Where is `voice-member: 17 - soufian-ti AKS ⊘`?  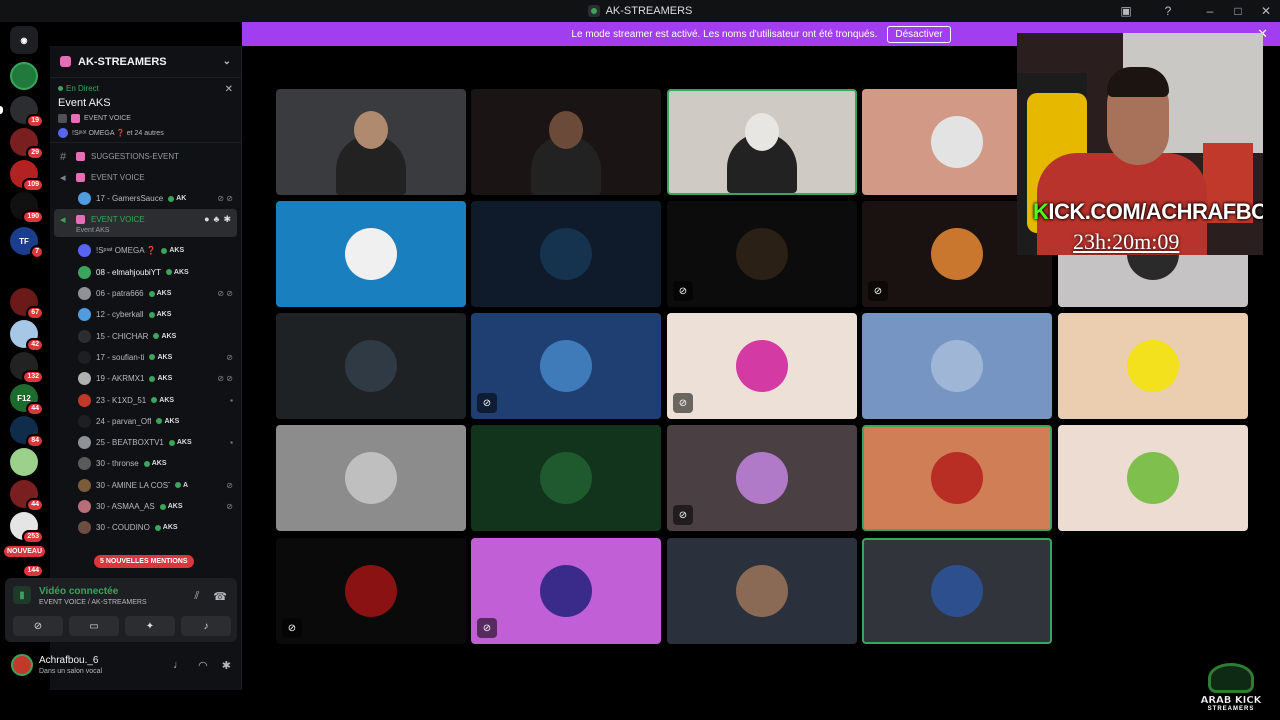 voice-member: 17 - soufian-ti AKS ⊘ is located at coordinates (145, 357).